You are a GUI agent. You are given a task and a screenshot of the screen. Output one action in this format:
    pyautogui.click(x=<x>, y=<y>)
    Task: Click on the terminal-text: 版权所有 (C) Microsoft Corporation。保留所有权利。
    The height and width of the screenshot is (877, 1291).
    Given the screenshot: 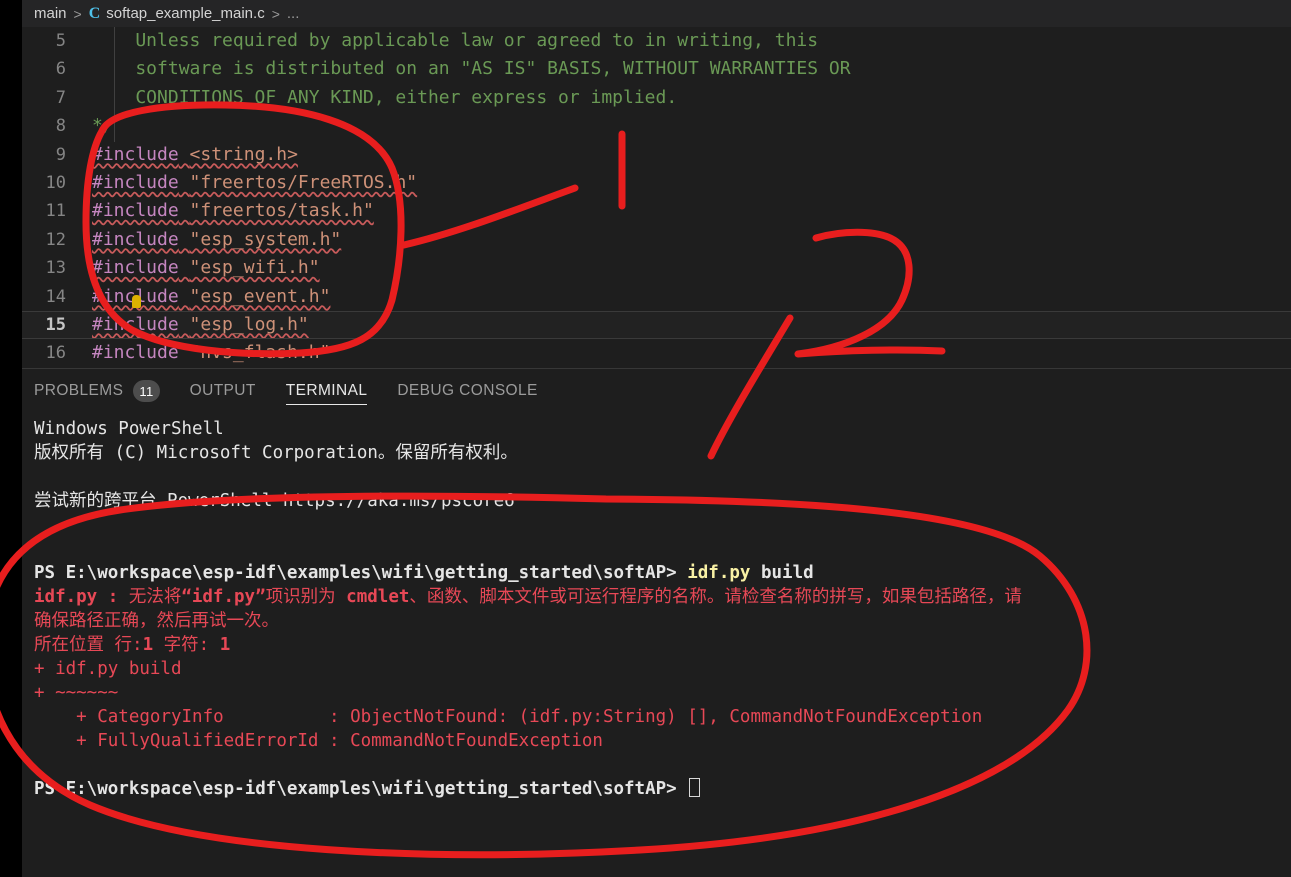 What is the action you would take?
    pyautogui.click(x=276, y=453)
    